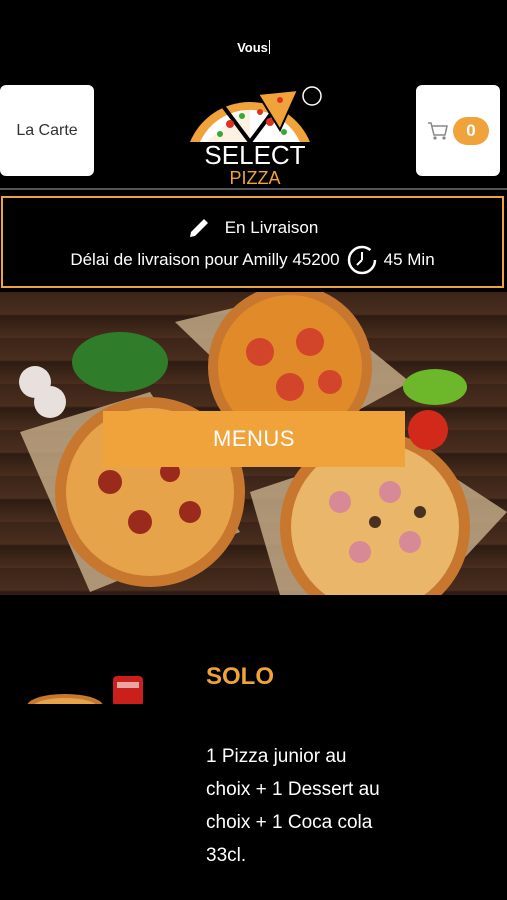  I want to click on status-label: Vous, so click(252, 47).